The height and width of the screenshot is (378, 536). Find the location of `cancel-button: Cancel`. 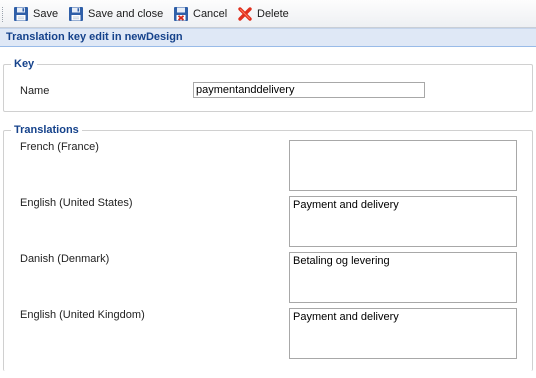

cancel-button: Cancel is located at coordinates (200, 14).